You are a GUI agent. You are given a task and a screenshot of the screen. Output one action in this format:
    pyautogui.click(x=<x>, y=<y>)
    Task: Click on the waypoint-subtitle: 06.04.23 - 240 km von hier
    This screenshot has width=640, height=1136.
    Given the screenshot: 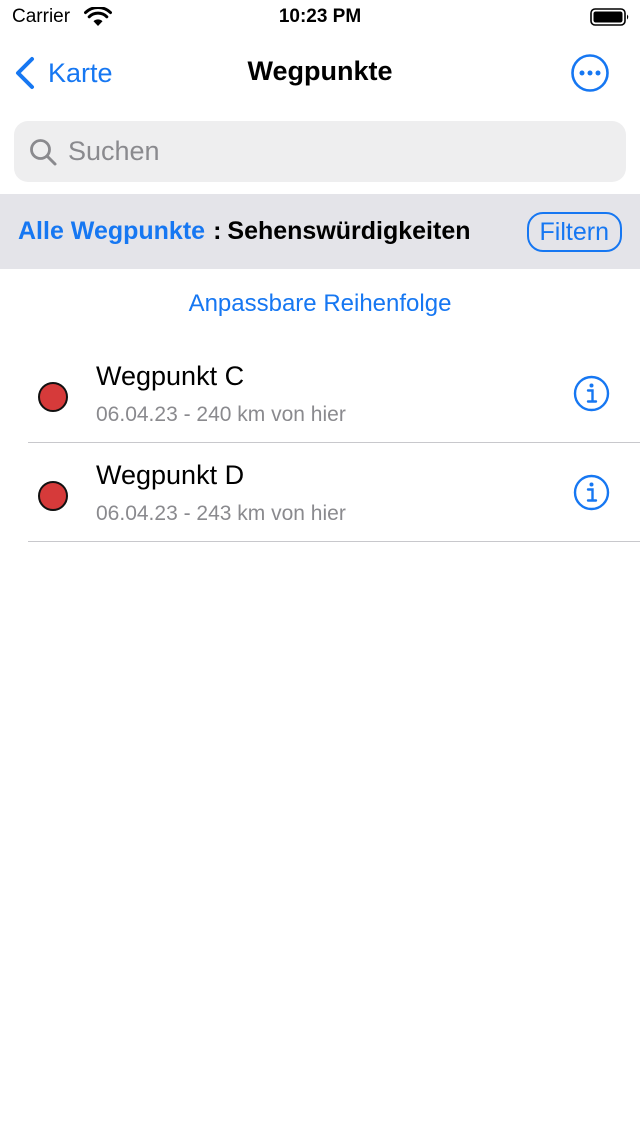 What is the action you would take?
    pyautogui.click(x=221, y=414)
    